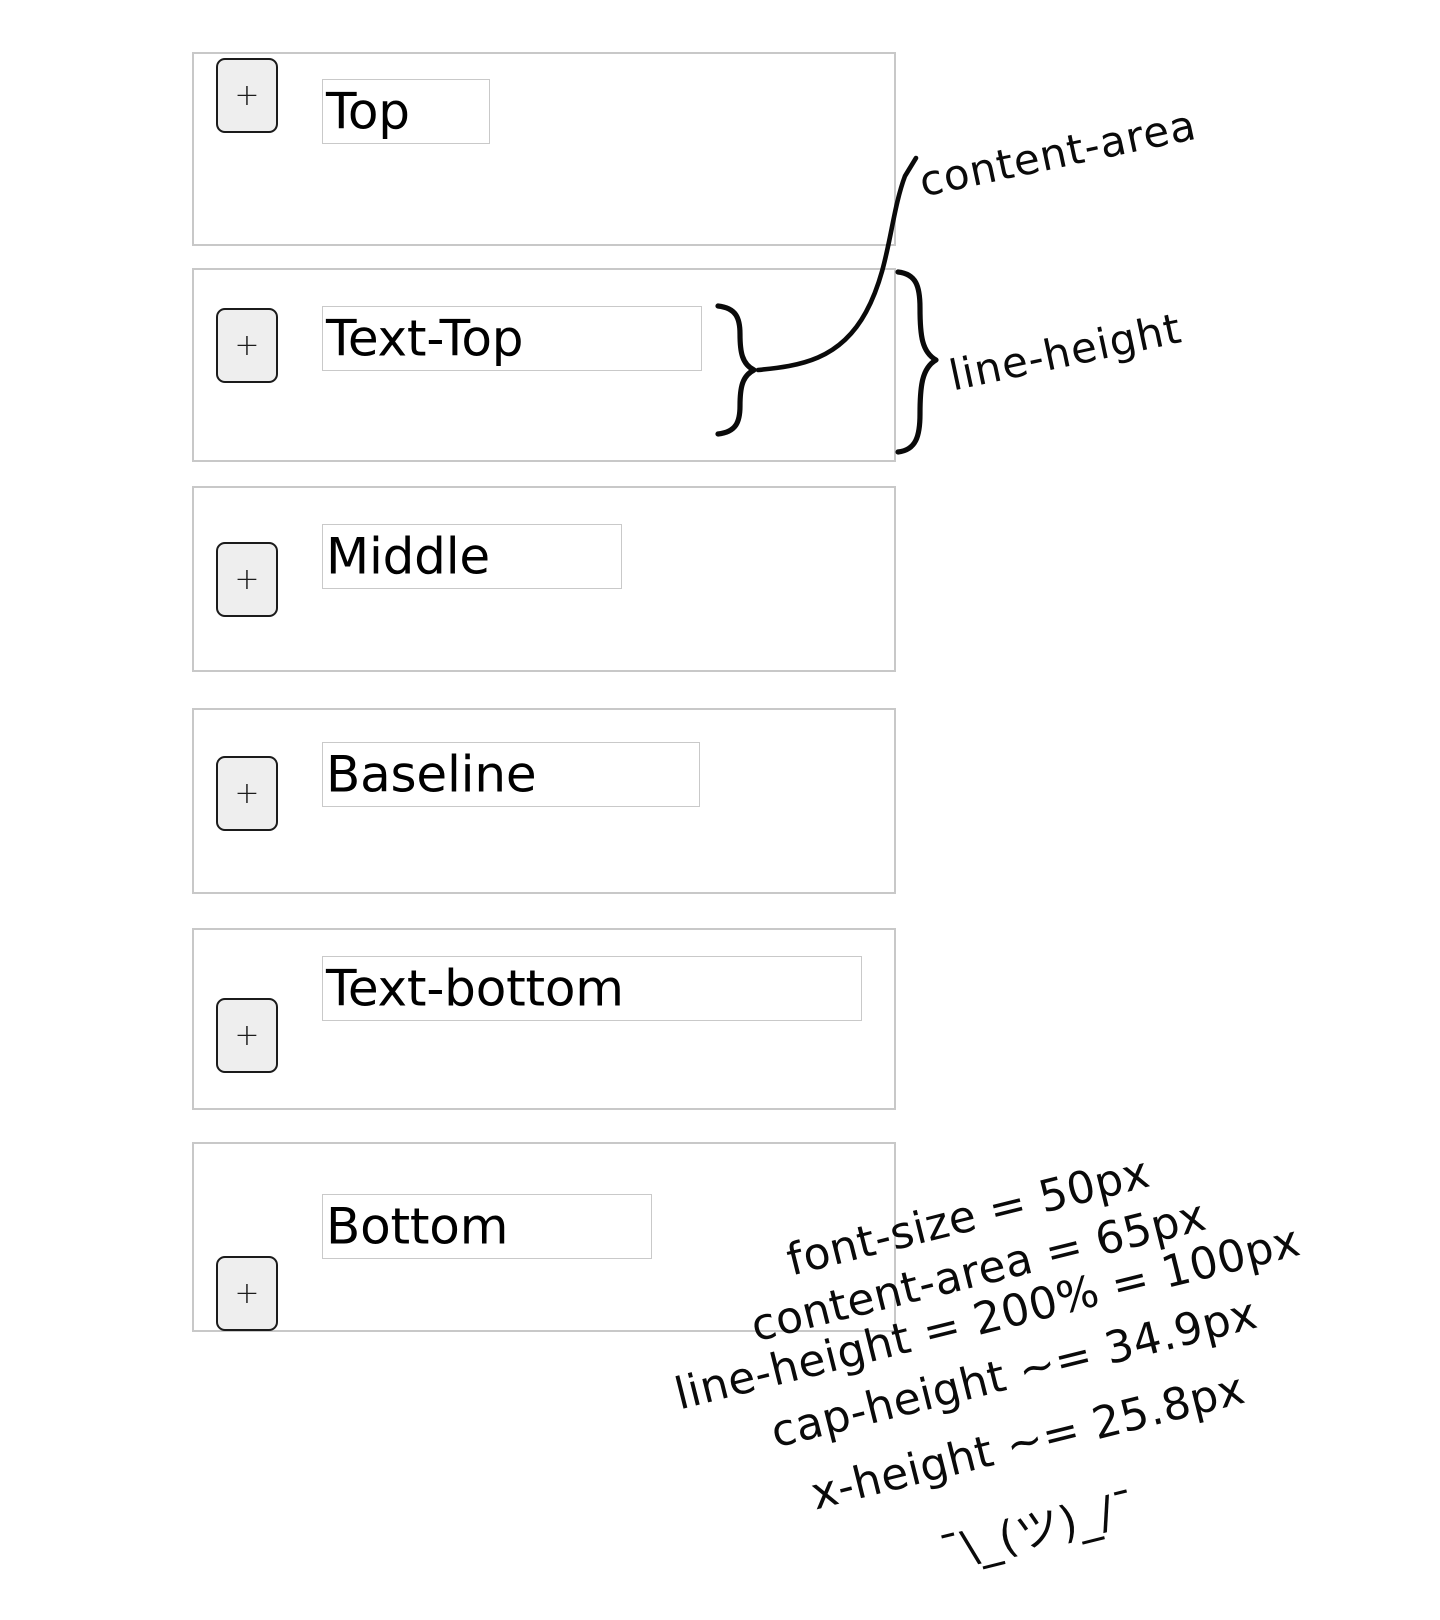  I want to click on row-label-text-top: Text-Top, so click(425, 338).